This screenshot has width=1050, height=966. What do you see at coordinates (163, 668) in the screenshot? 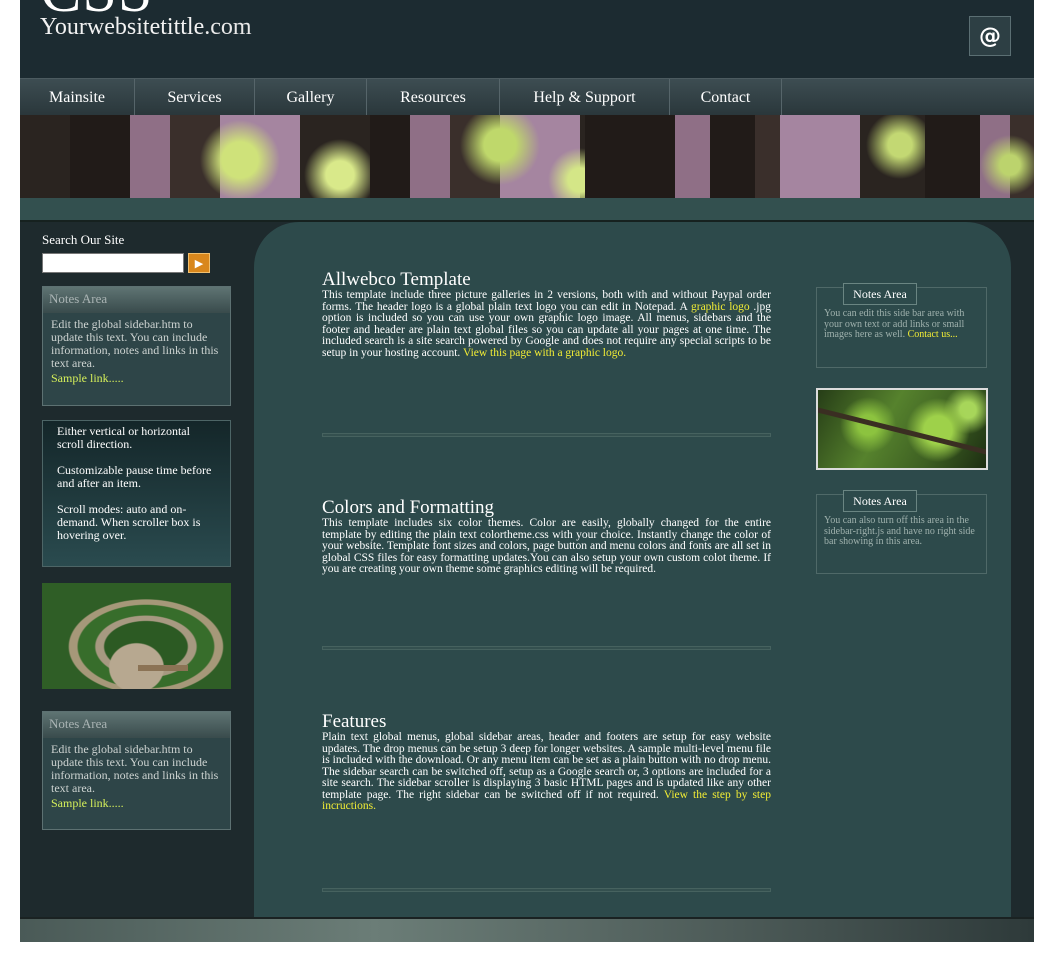
I see `garden-bench` at bounding box center [163, 668].